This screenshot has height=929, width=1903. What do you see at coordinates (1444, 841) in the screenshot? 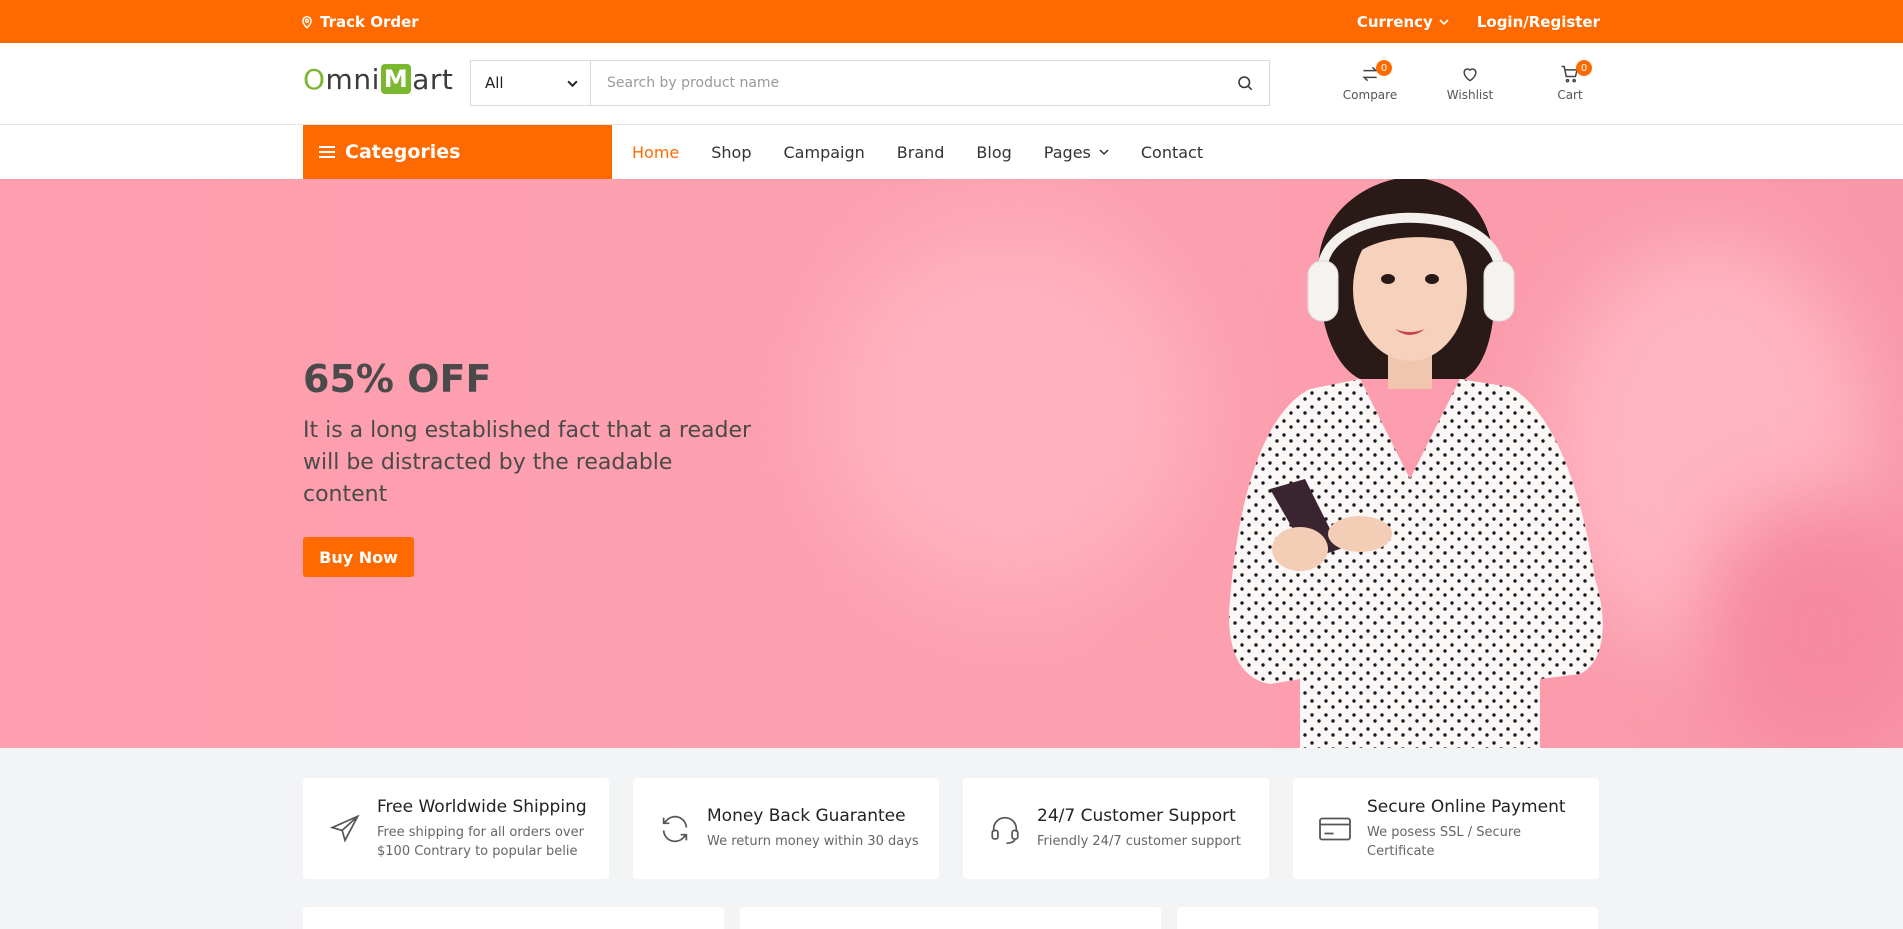
I see `feature-description: We posess SSL / Secure Certificate` at bounding box center [1444, 841].